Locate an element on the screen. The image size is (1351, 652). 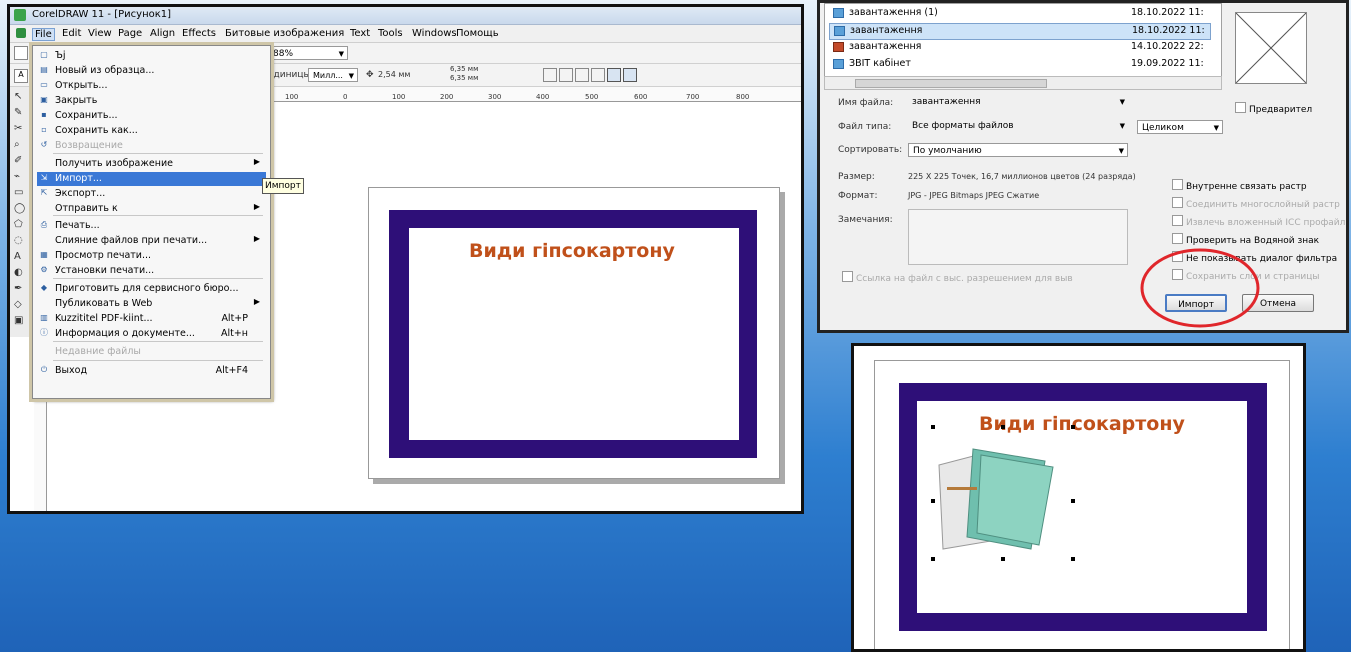
menu-file: File is located at coordinates (43, 34).